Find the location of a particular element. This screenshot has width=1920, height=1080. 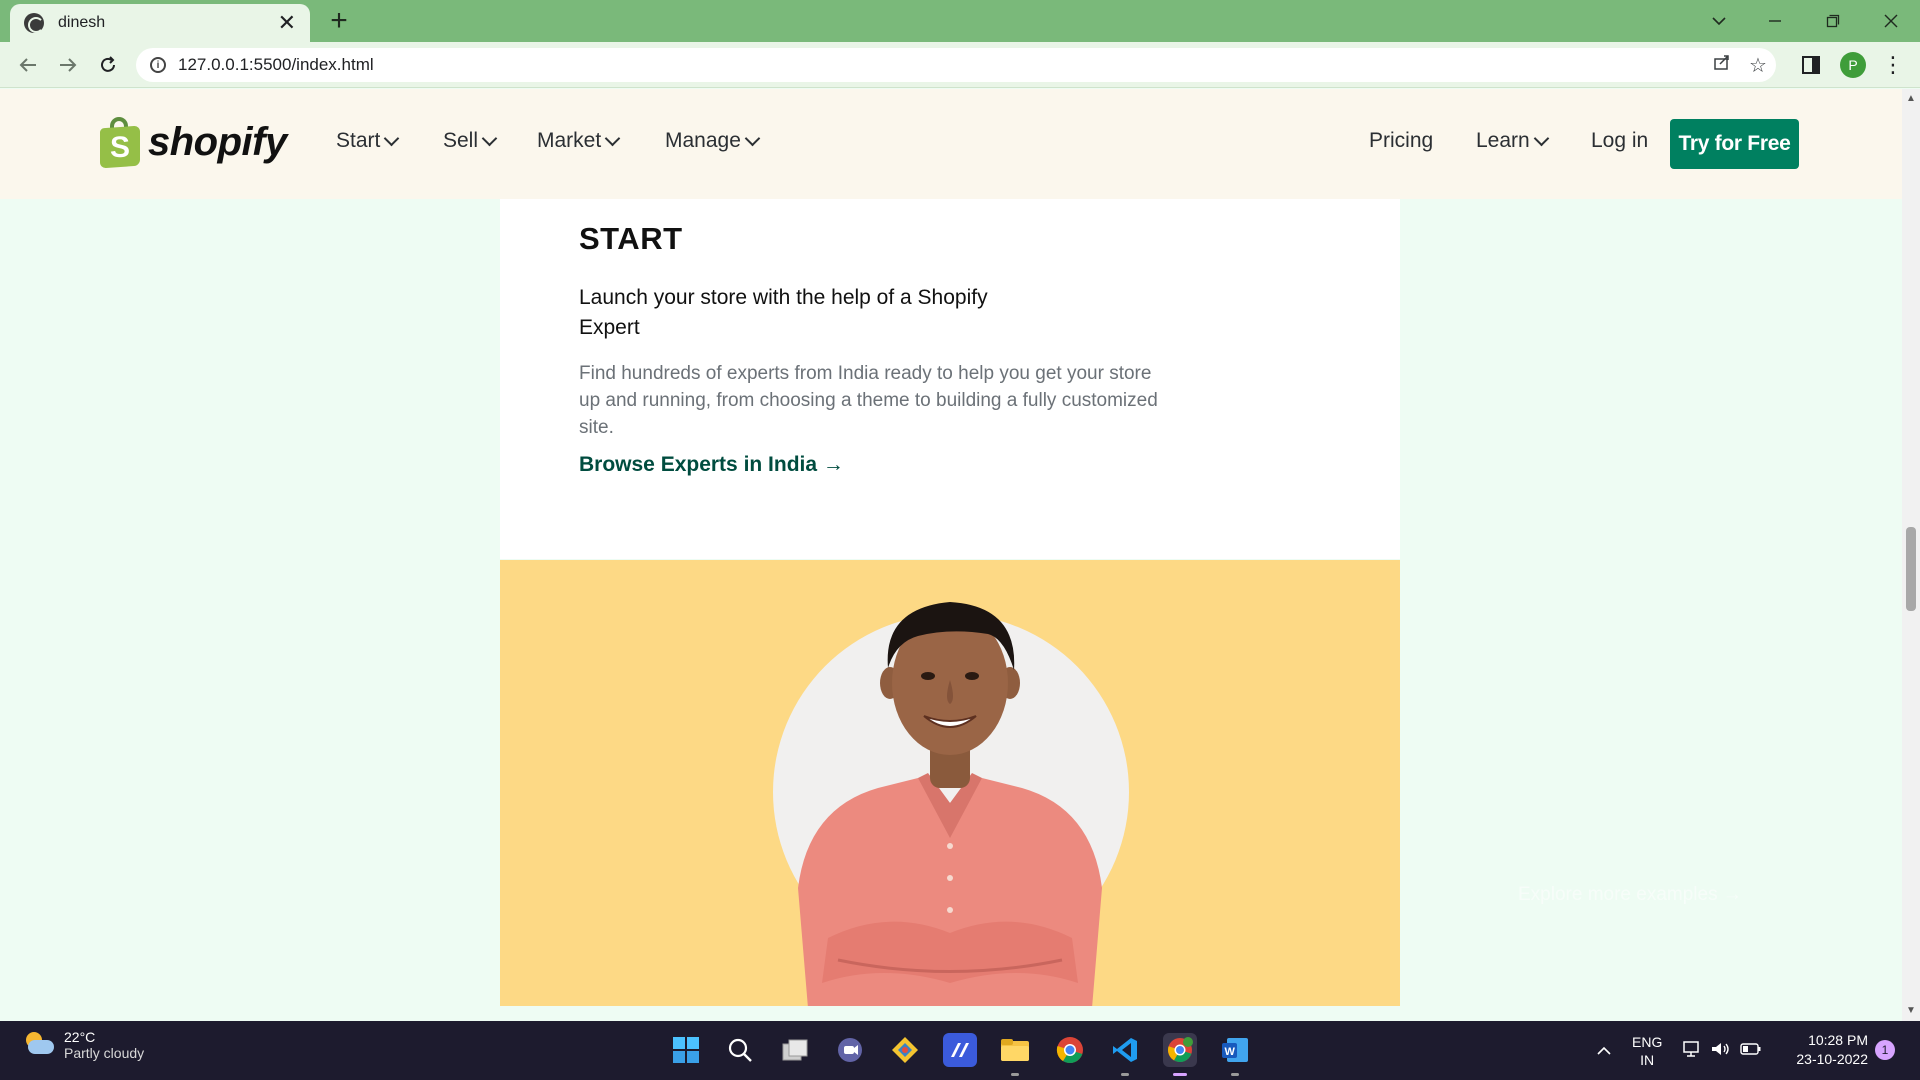

network-icon is located at coordinates (1692, 1050).